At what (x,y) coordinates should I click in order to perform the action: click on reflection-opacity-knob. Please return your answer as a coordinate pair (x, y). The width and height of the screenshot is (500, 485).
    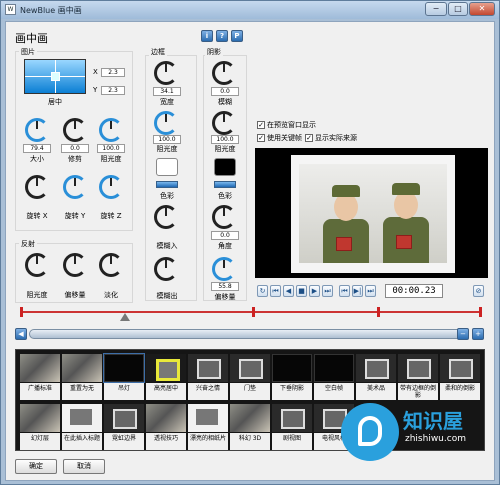
    Looking at the image, I should click on (37, 265).